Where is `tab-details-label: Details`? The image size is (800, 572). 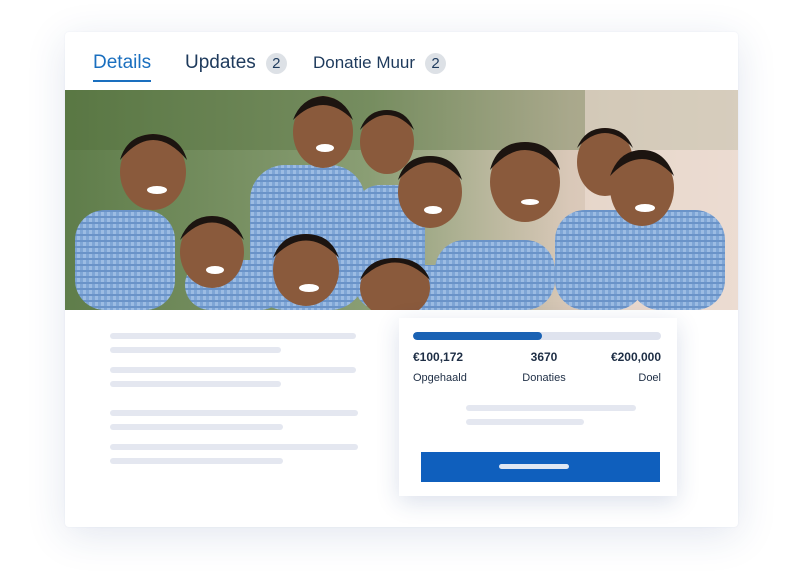
tab-details-label: Details is located at coordinates (122, 62).